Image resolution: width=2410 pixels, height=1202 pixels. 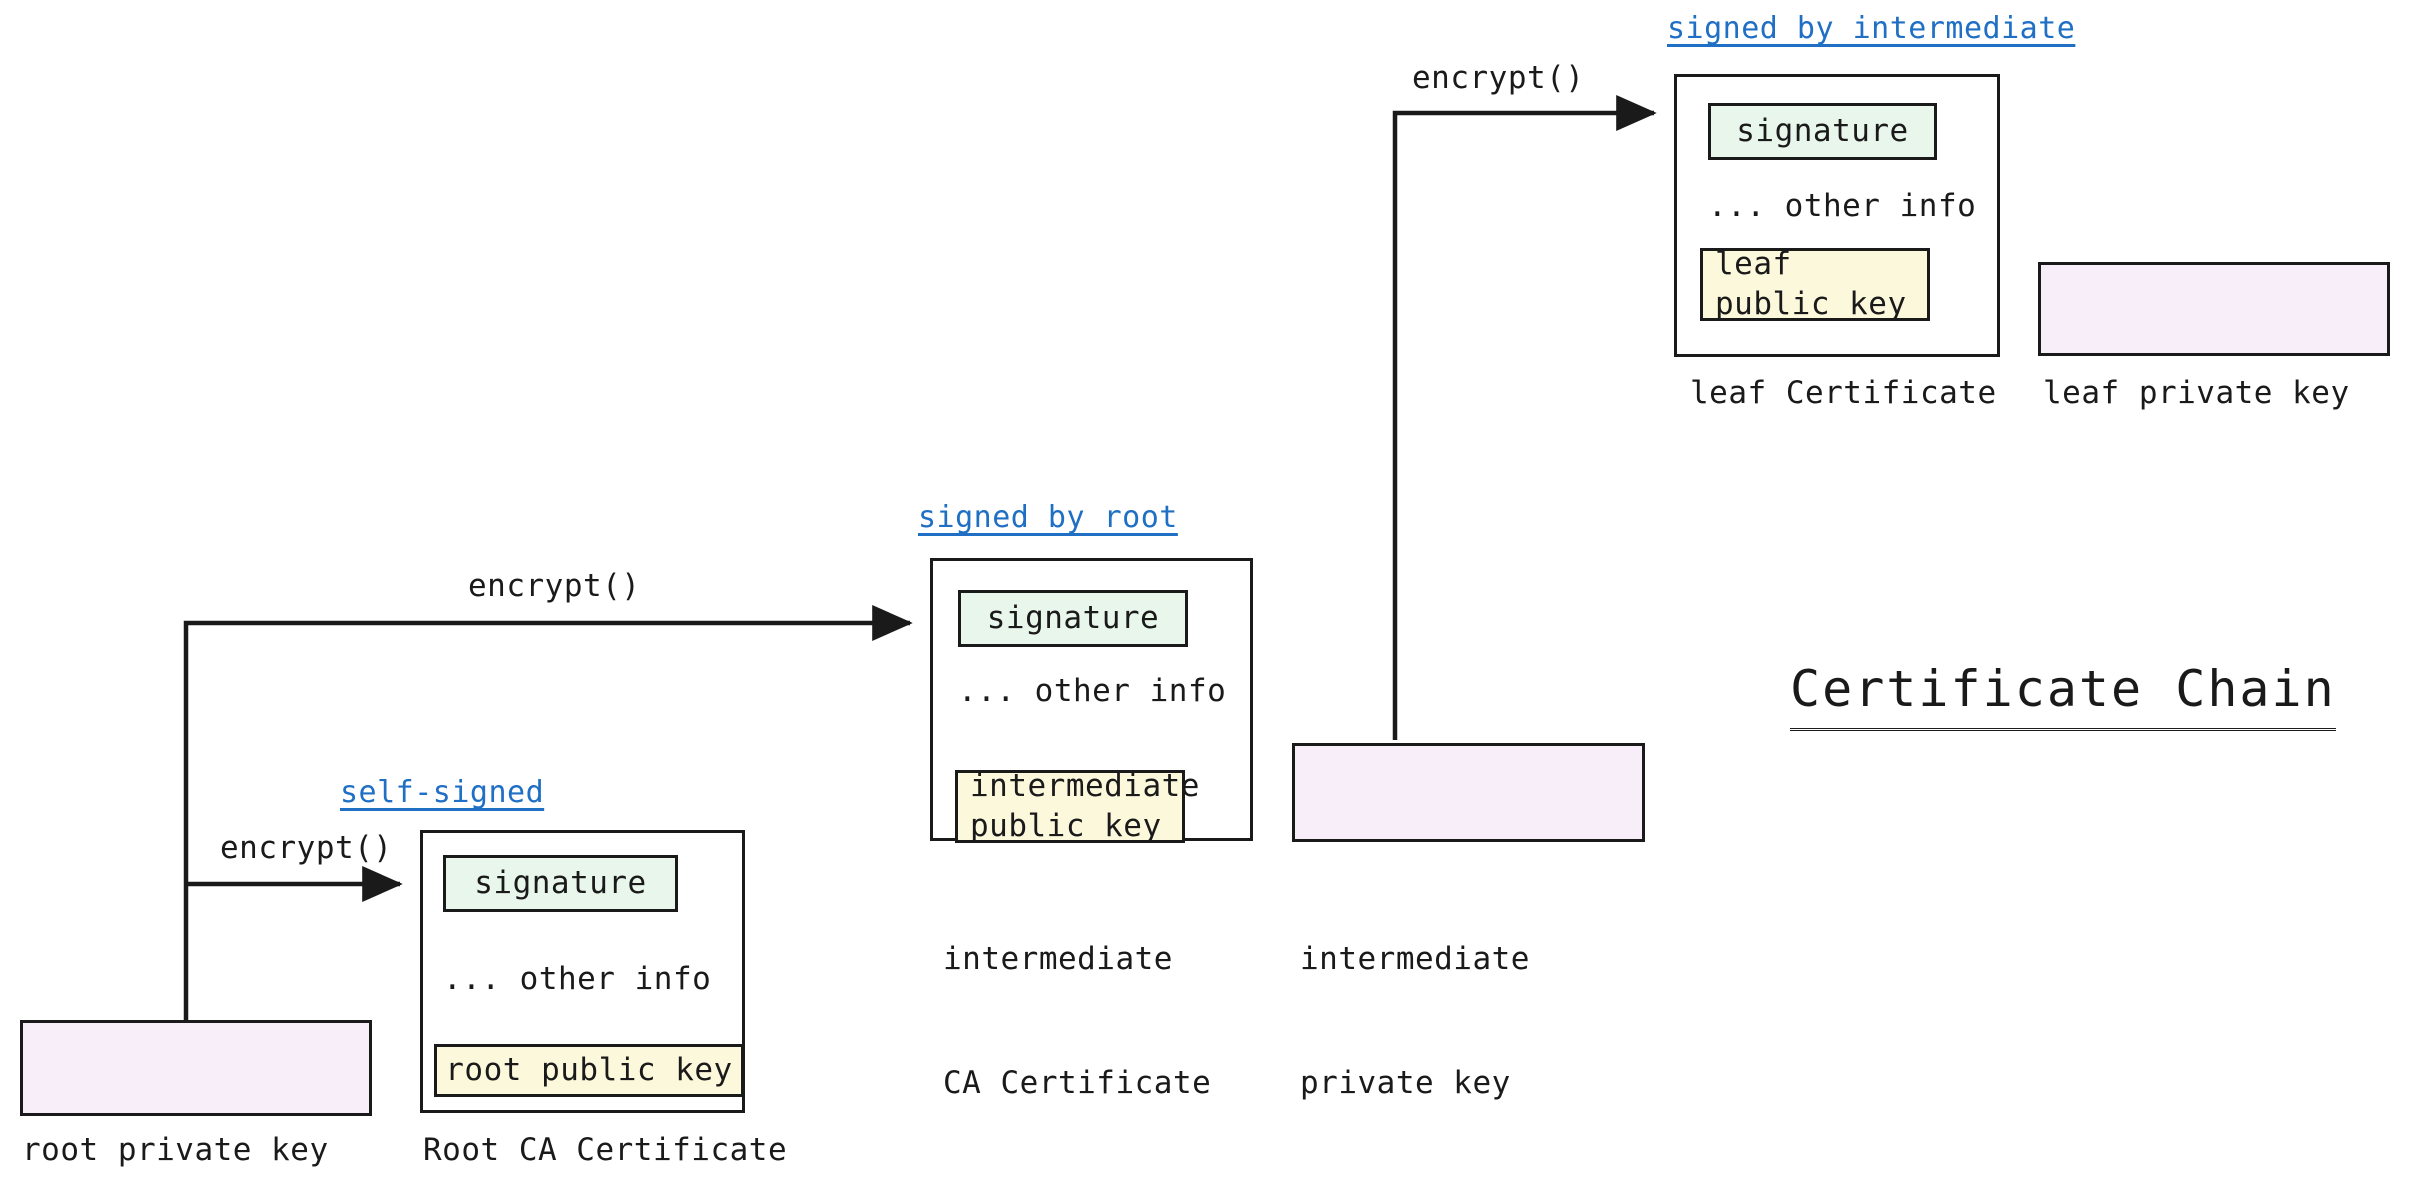 I want to click on intermediate-public-key-slot: intermediate public key, so click(x=1077, y=806).